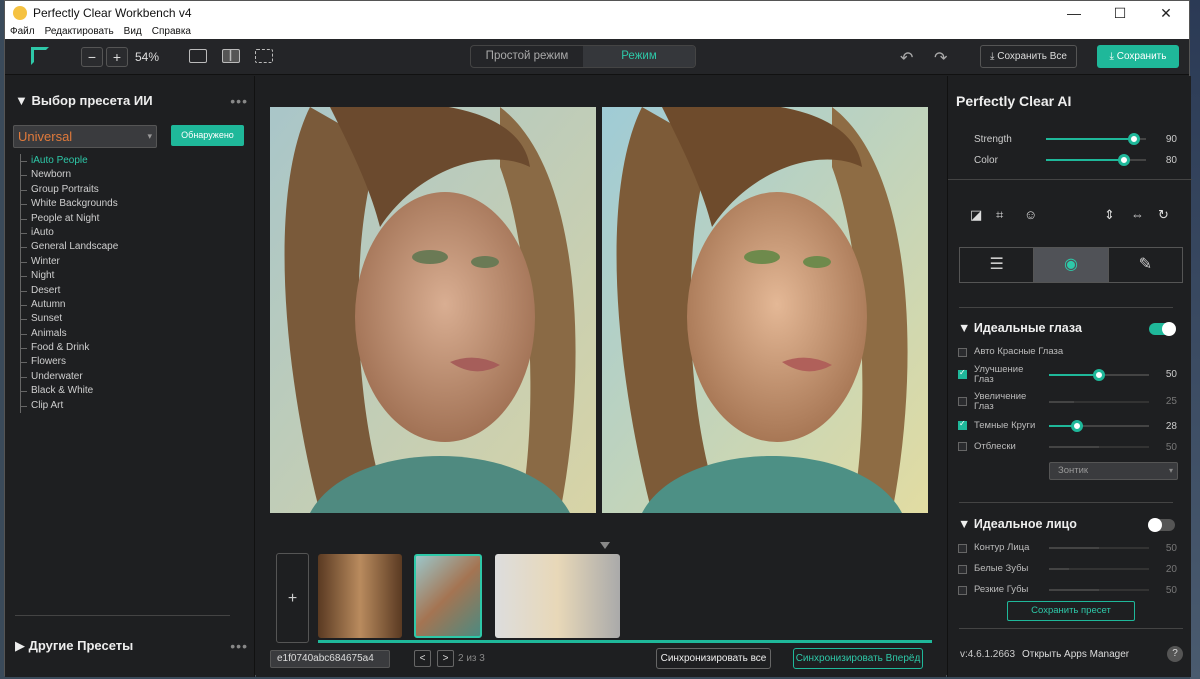  I want to click on thumbnail-selected, so click(448, 596).